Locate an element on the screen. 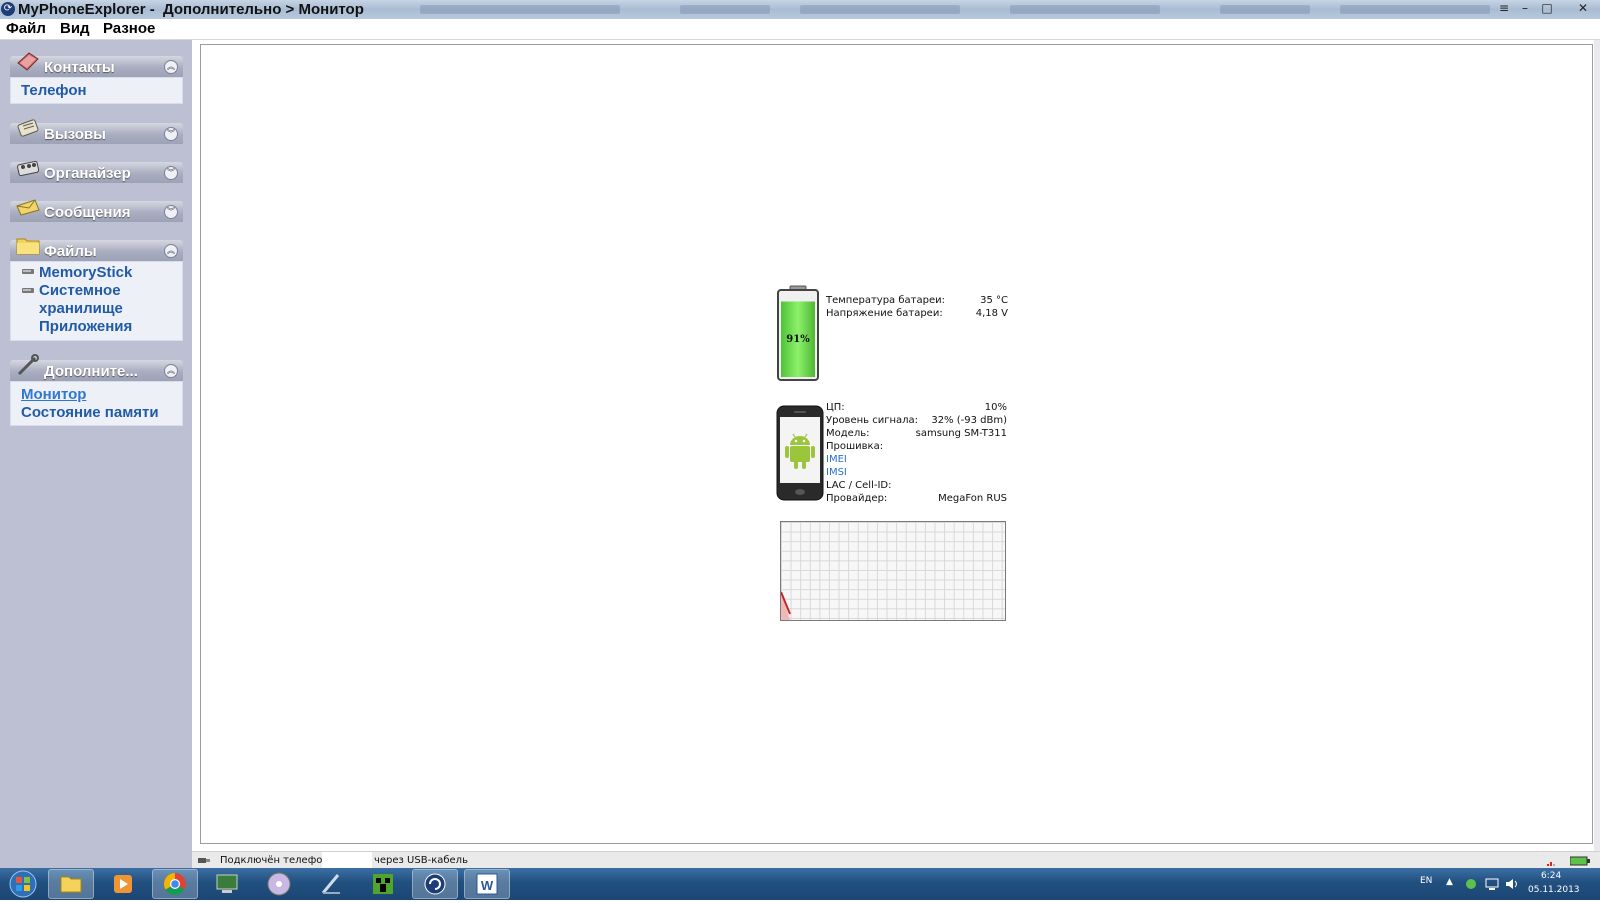 This screenshot has height=903, width=1600. signal-value: 32% (-93 dBm) is located at coordinates (969, 420).